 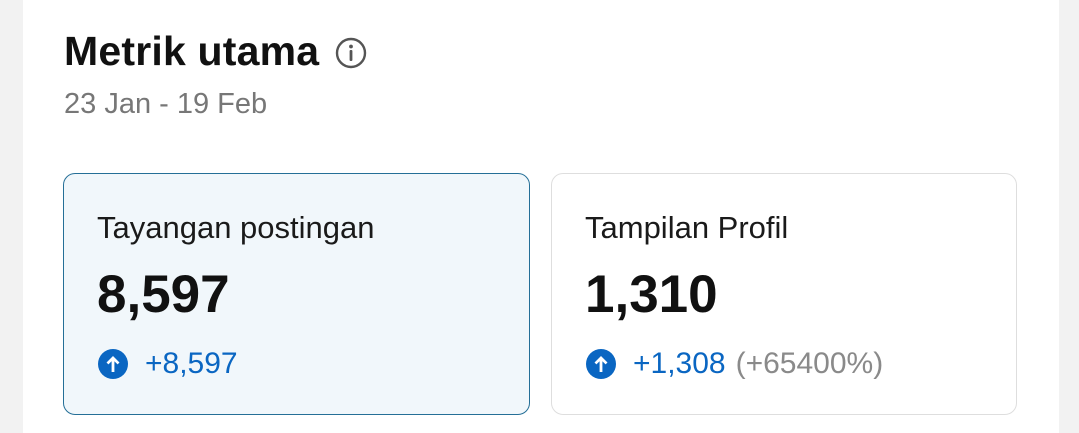 What do you see at coordinates (679, 363) in the screenshot?
I see `change-value: +1,308` at bounding box center [679, 363].